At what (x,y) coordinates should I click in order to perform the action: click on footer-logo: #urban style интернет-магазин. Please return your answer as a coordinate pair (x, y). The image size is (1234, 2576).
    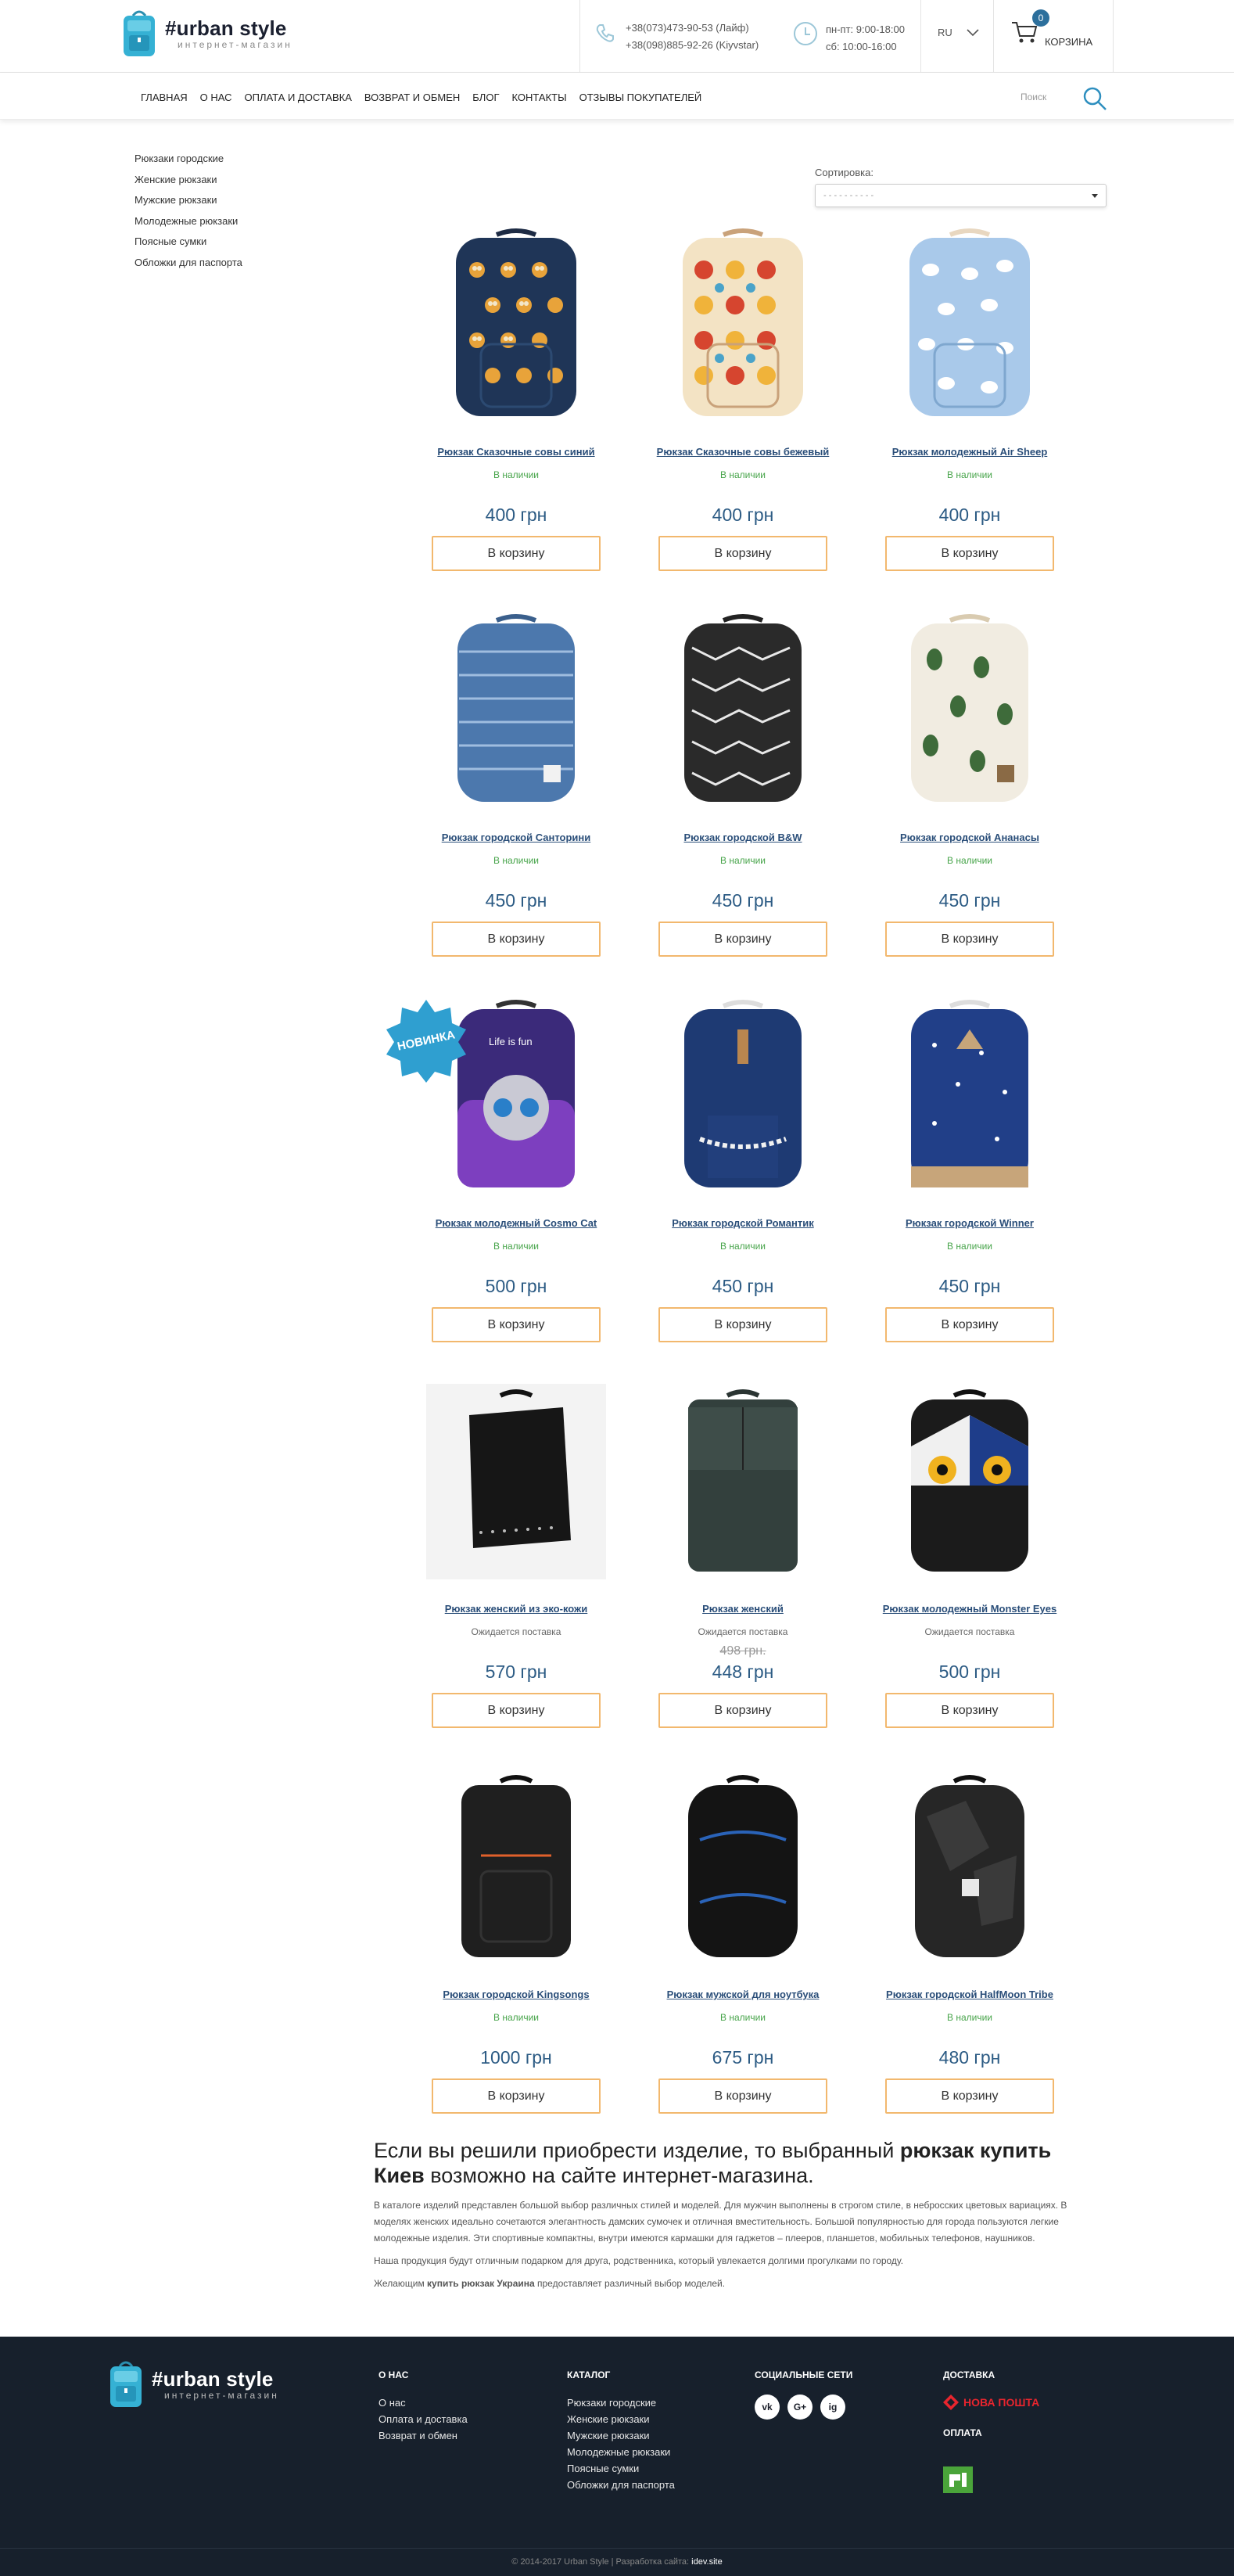
    Looking at the image, I should click on (193, 2384).